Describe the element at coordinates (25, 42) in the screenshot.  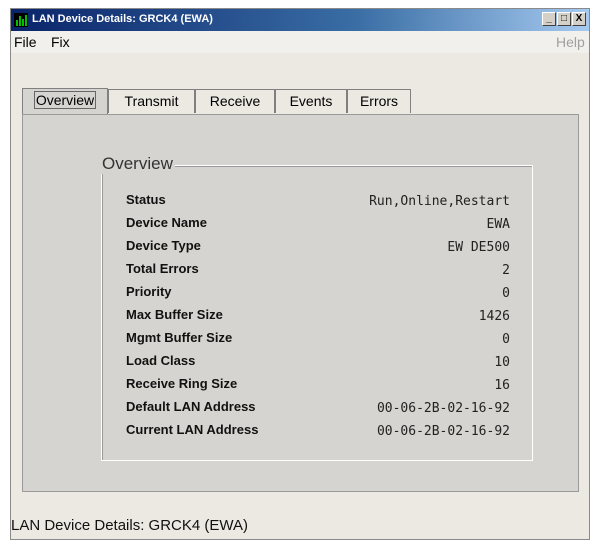
I see `menu-file: File` at that location.